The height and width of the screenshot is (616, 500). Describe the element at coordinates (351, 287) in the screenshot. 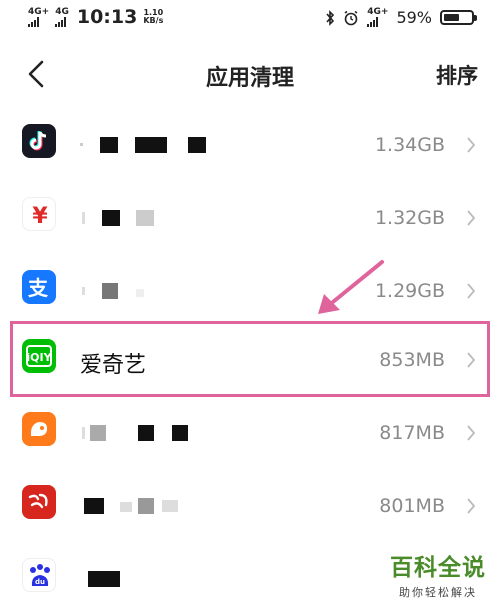

I see `annotation-arrow-icon` at that location.